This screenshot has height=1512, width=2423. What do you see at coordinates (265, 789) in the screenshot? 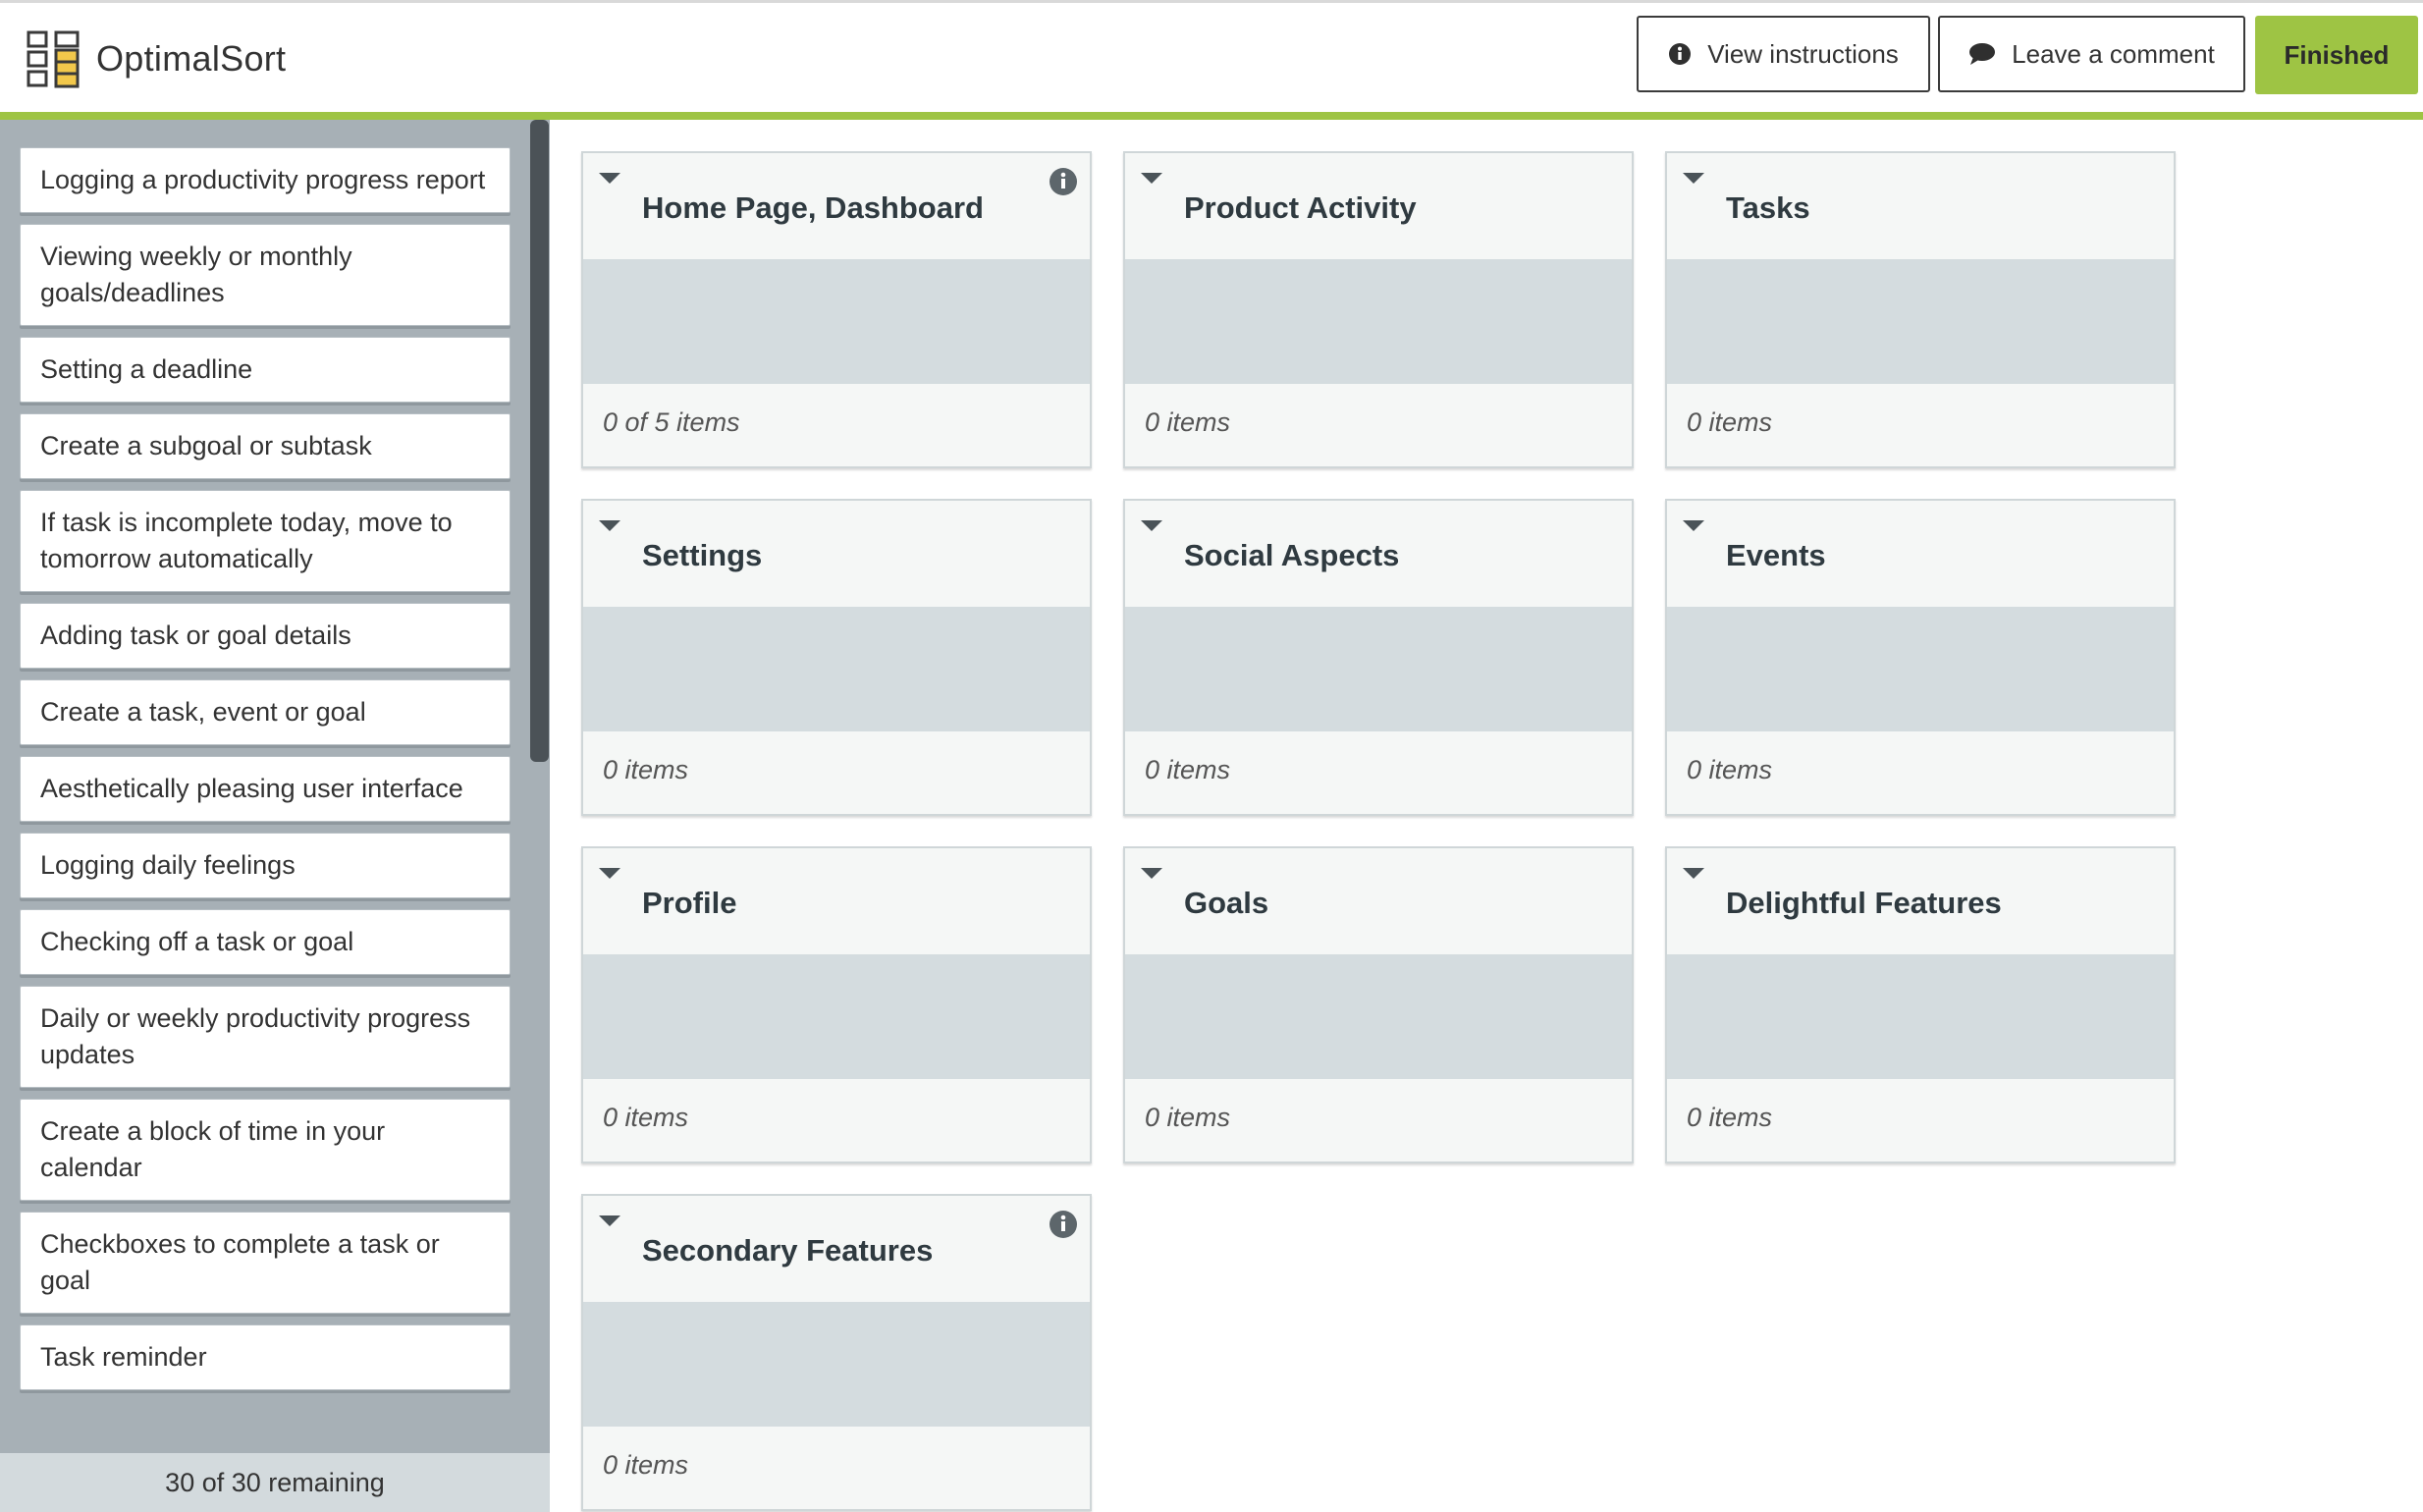
I see `sort-card: Aesthetically pleasing user interface` at bounding box center [265, 789].